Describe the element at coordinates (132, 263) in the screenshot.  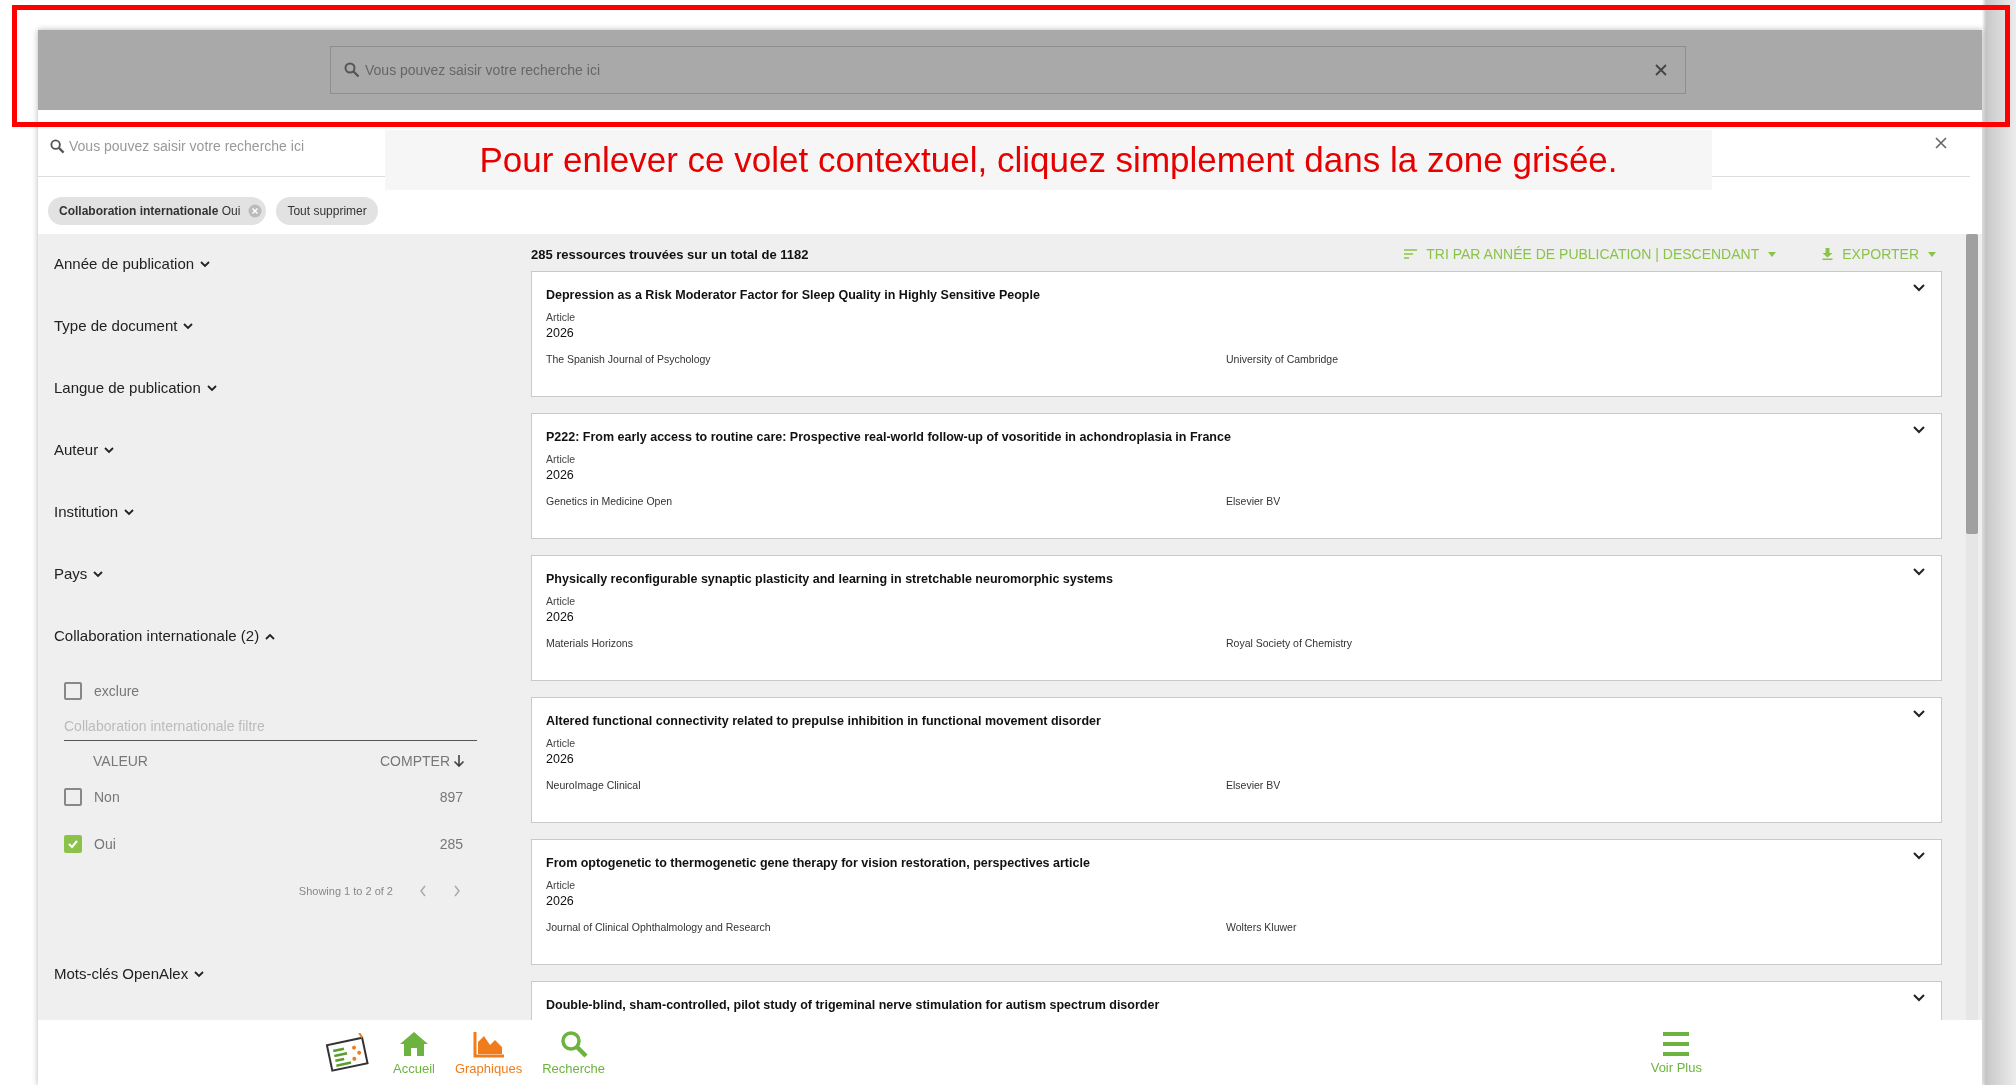
I see `facet-toggle: Année de publication` at that location.